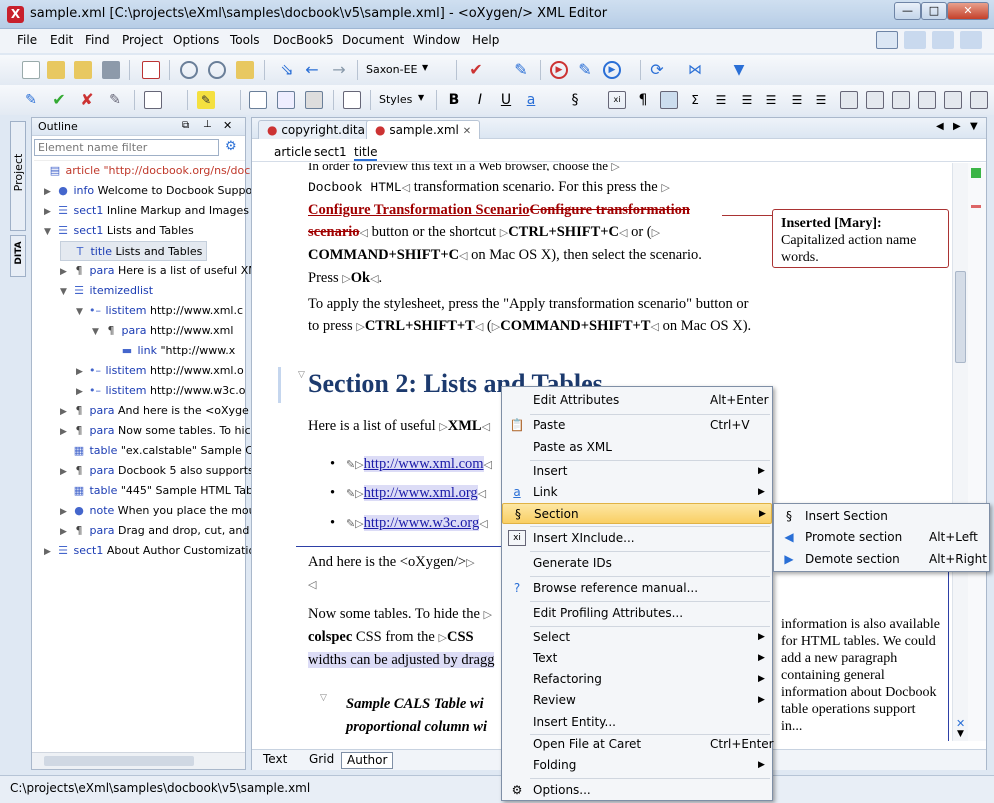 The width and height of the screenshot is (994, 803). Describe the element at coordinates (27, 40) in the screenshot. I see `menu-file: File` at that location.